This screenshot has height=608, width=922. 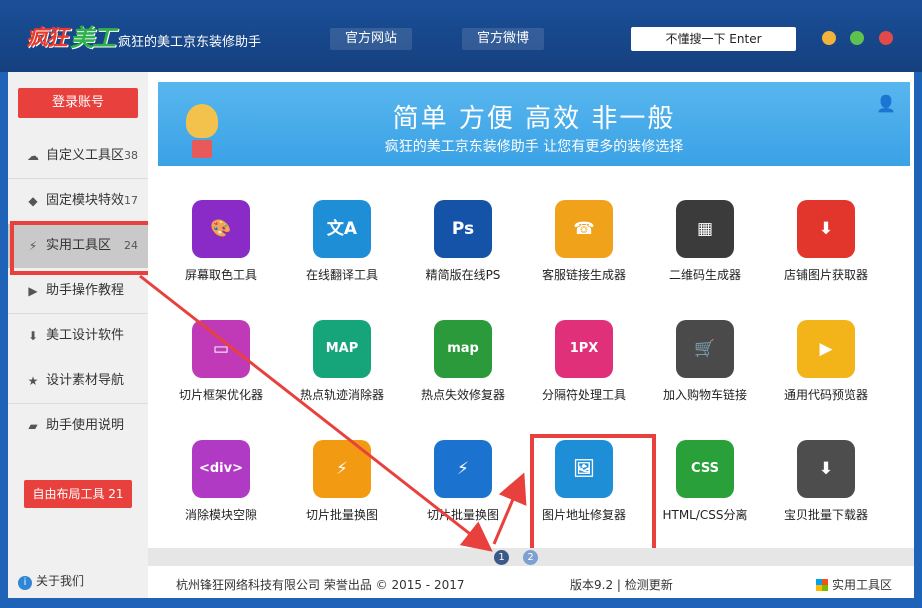 I want to click on app-logo: 疯狂 美工, so click(x=71, y=38).